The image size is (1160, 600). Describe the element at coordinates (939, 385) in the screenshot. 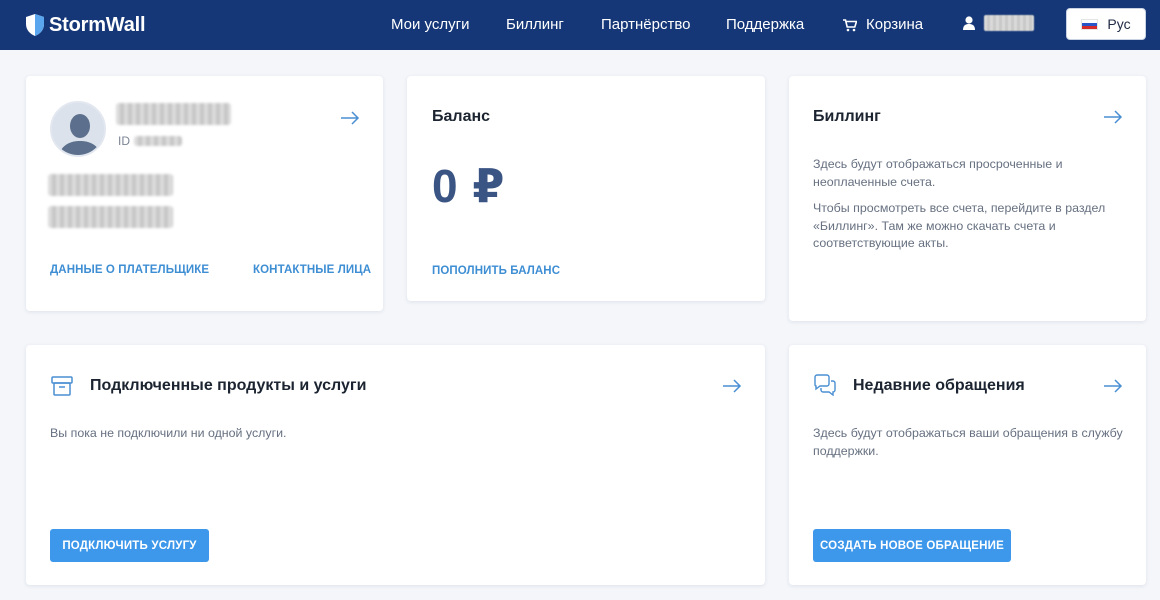

I see `tickets-title: Недавние обращения` at that location.